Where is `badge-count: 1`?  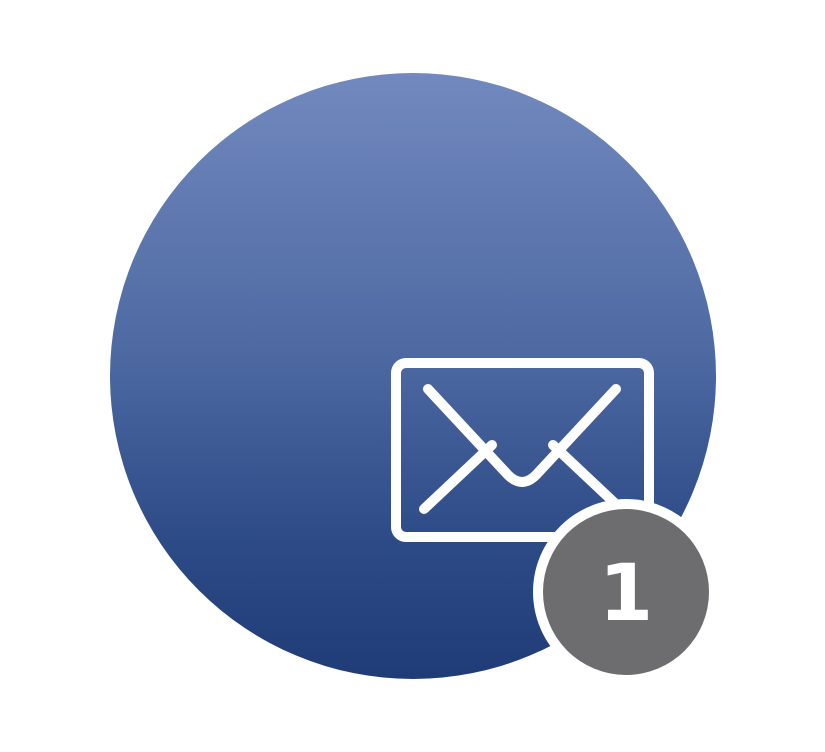
badge-count: 1 is located at coordinates (626, 594).